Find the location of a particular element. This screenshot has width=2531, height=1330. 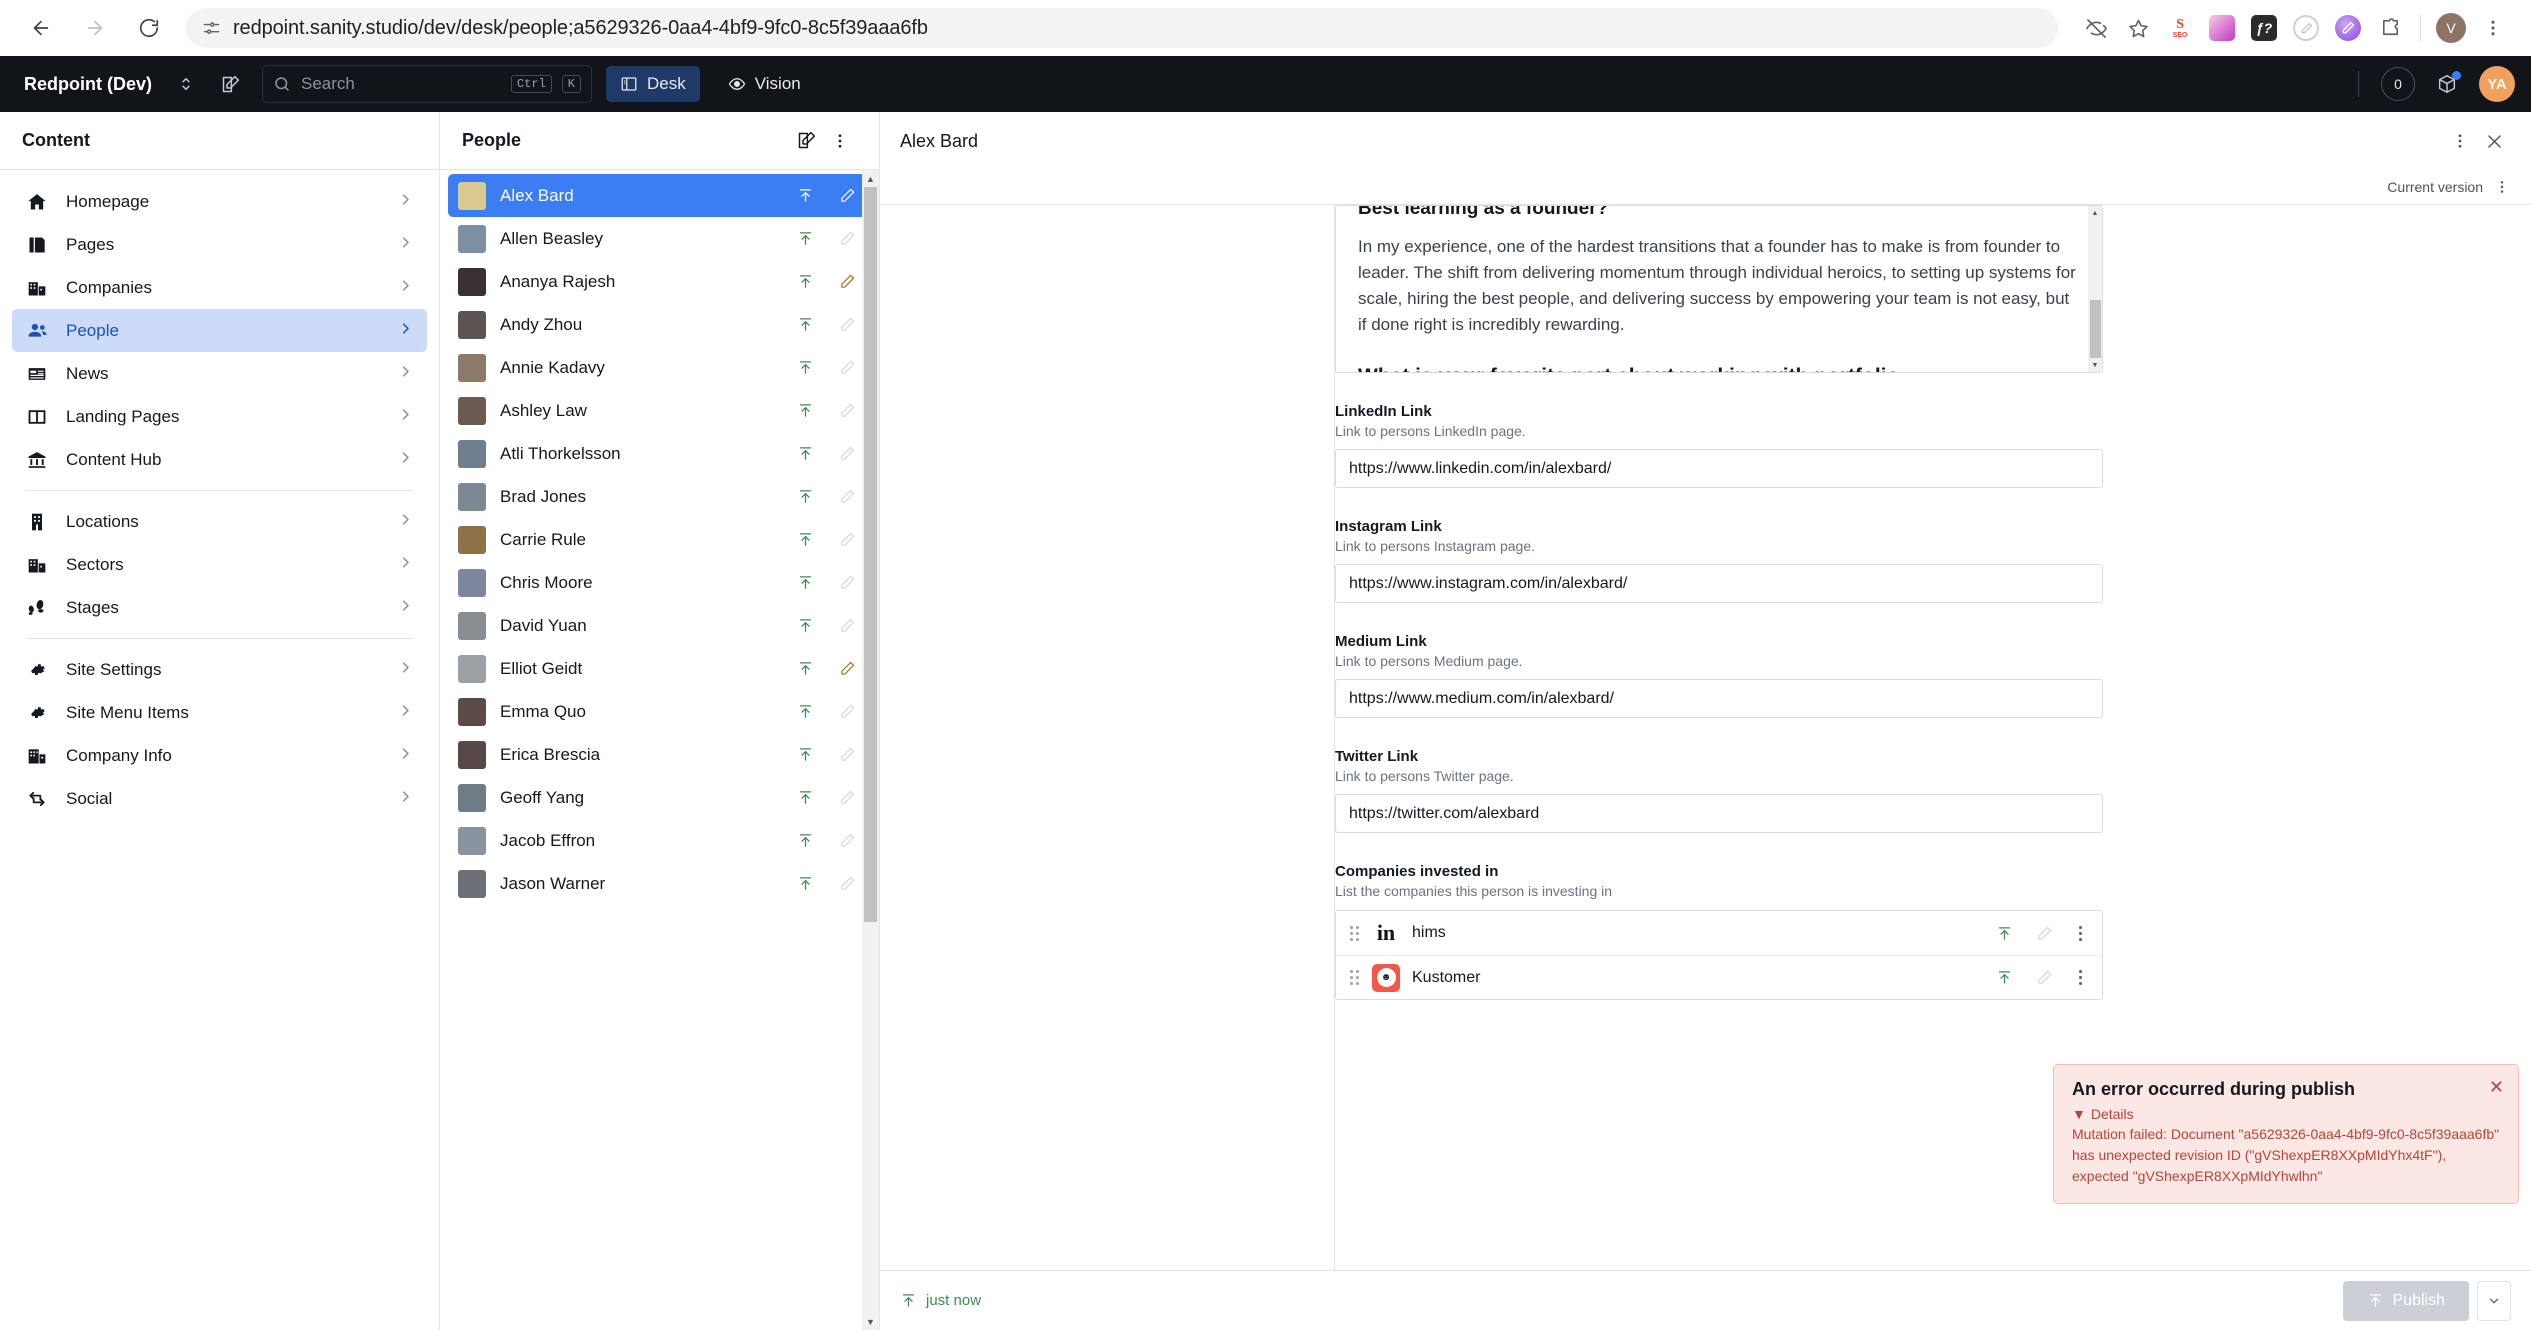

status-badge: 0 is located at coordinates (2398, 84).